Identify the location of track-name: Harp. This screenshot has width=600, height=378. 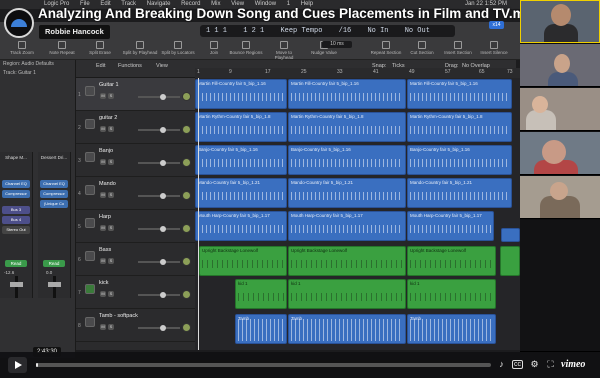
(105, 217).